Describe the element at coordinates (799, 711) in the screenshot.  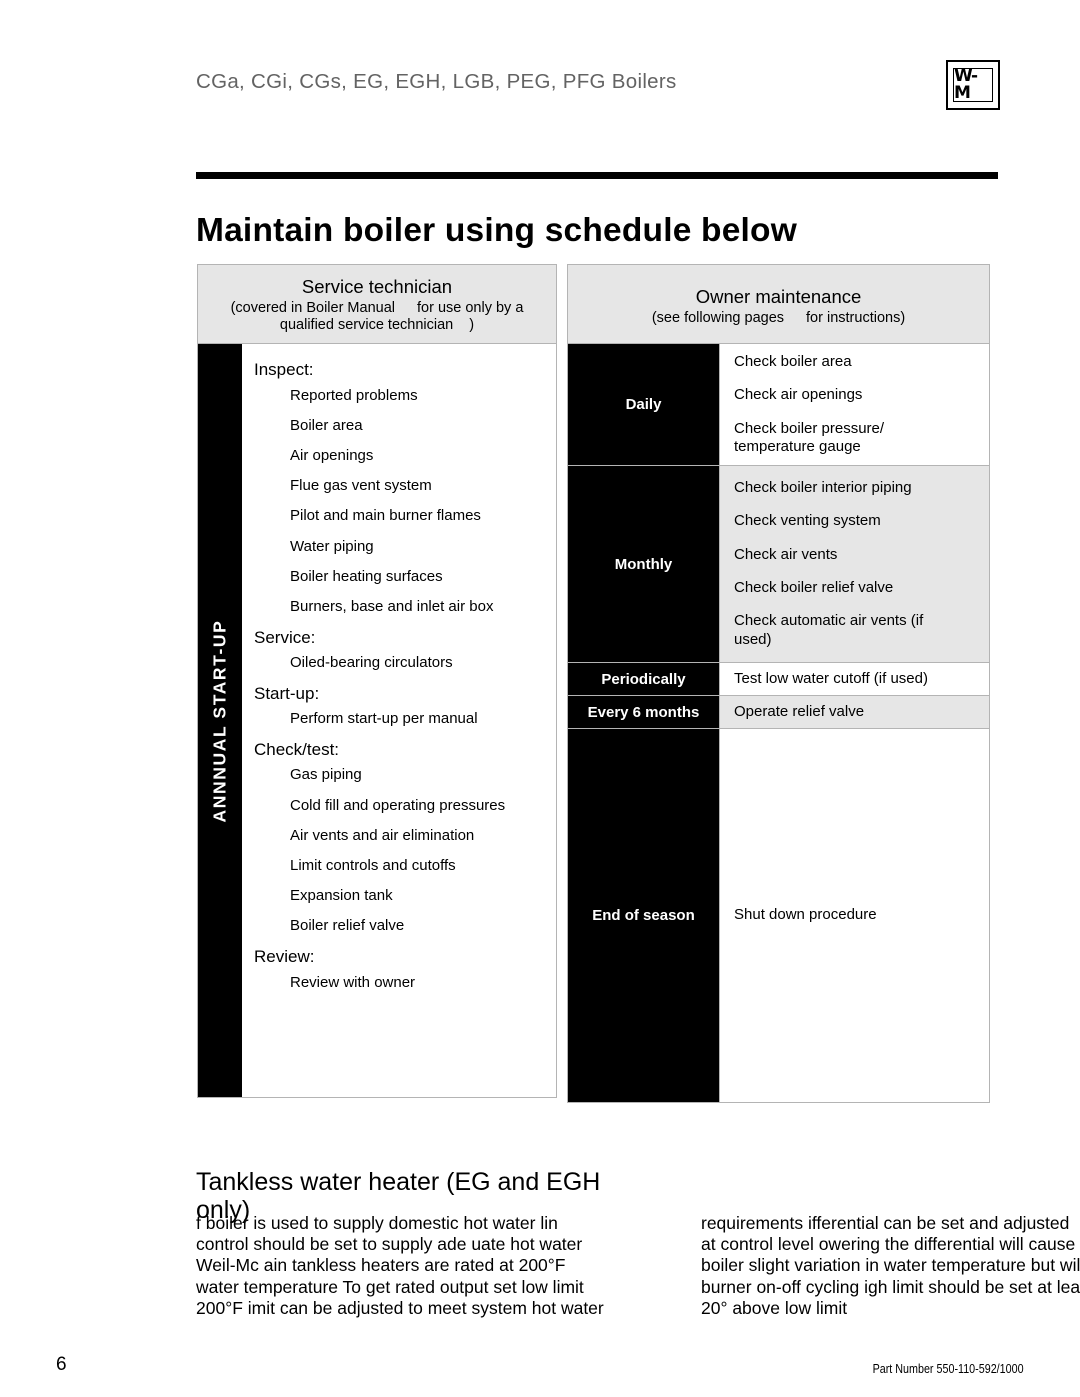
I see `owner-task-item: Operate relief valve` at that location.